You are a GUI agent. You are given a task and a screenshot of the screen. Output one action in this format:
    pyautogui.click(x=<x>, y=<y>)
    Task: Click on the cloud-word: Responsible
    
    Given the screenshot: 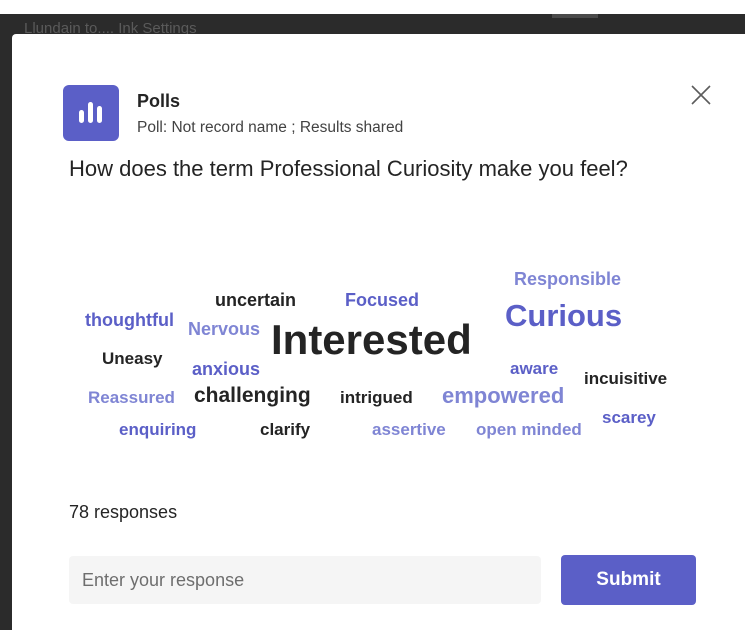 What is the action you would take?
    pyautogui.click(x=568, y=279)
    